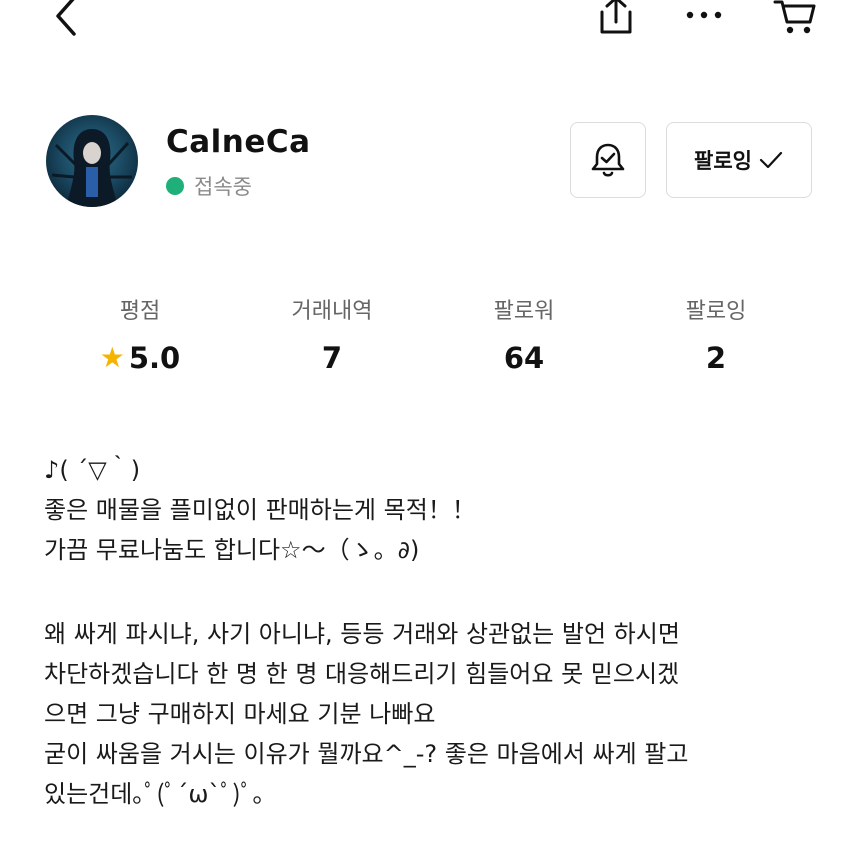  I want to click on bell-check-icon, so click(608, 160).